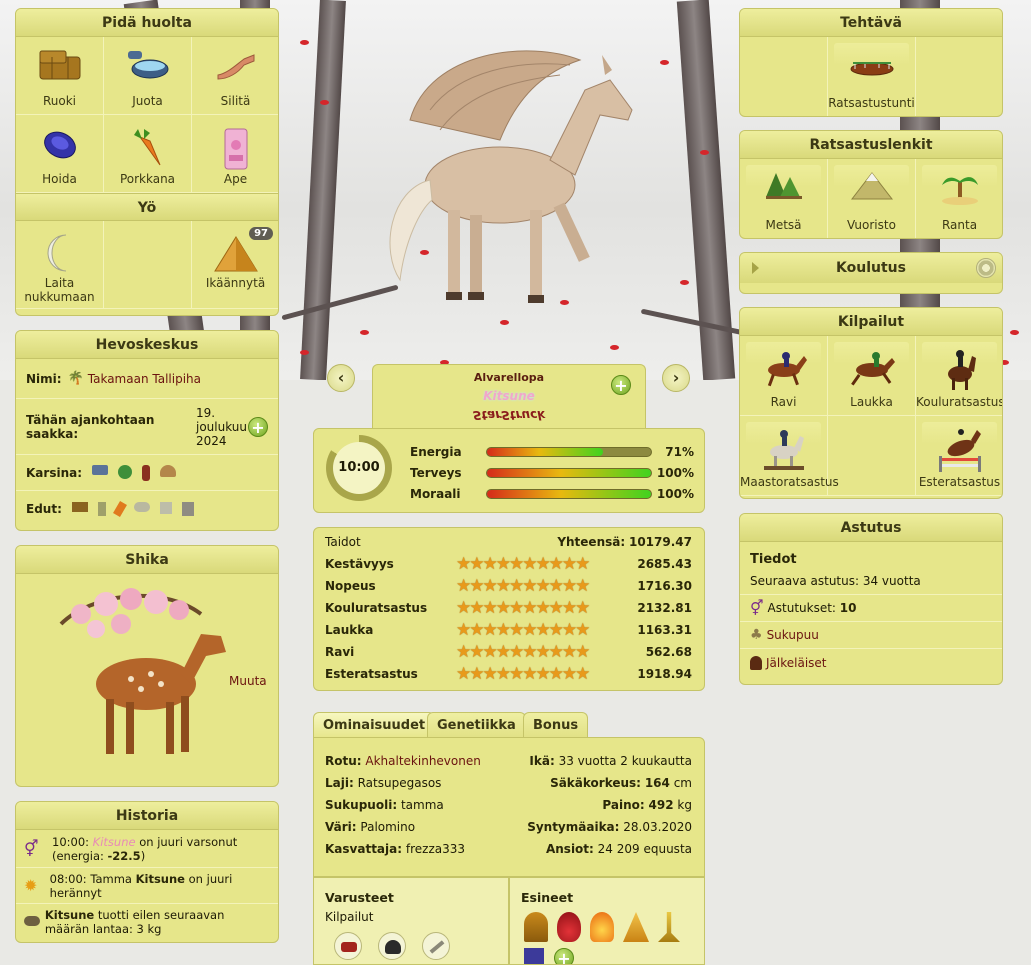  Describe the element at coordinates (392, 946) in the screenshot. I see `saddle-icon` at that location.